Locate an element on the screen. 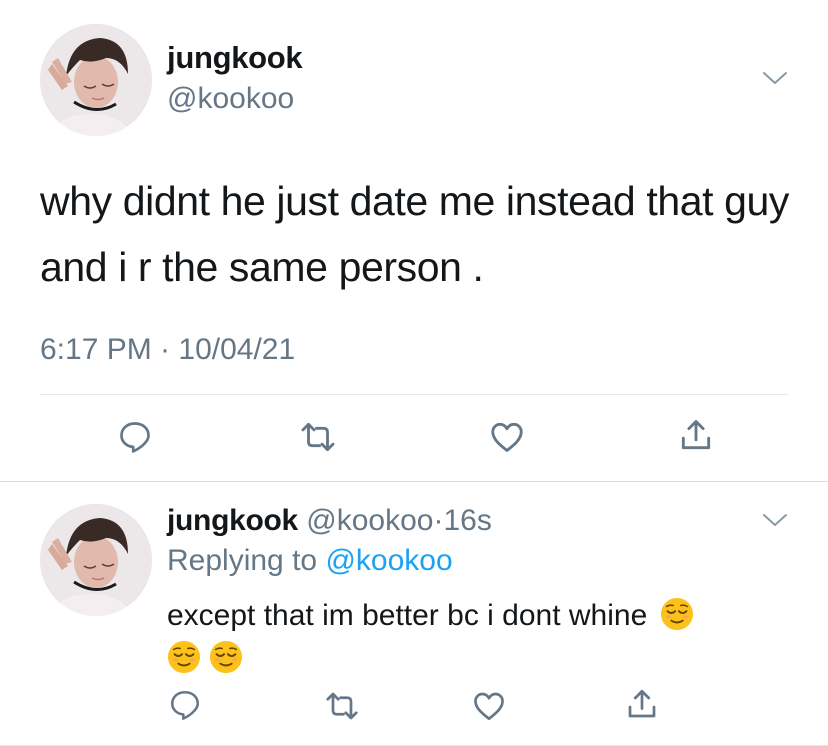  replying-handle-link: @kookoo is located at coordinates (388, 560).